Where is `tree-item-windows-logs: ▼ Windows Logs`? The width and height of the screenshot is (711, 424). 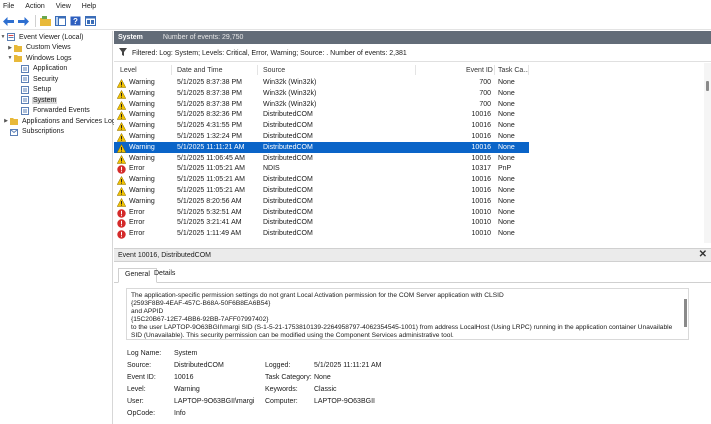 tree-item-windows-logs: ▼ Windows Logs is located at coordinates (40, 58).